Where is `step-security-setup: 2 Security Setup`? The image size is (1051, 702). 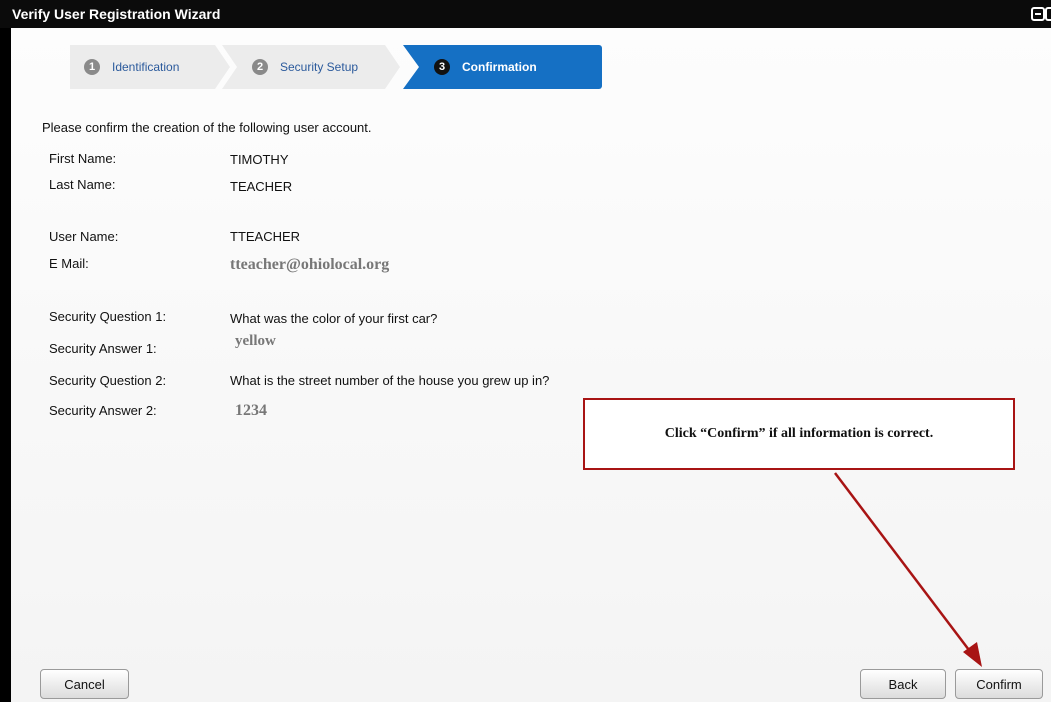
step-security-setup: 2 Security Setup is located at coordinates (311, 67).